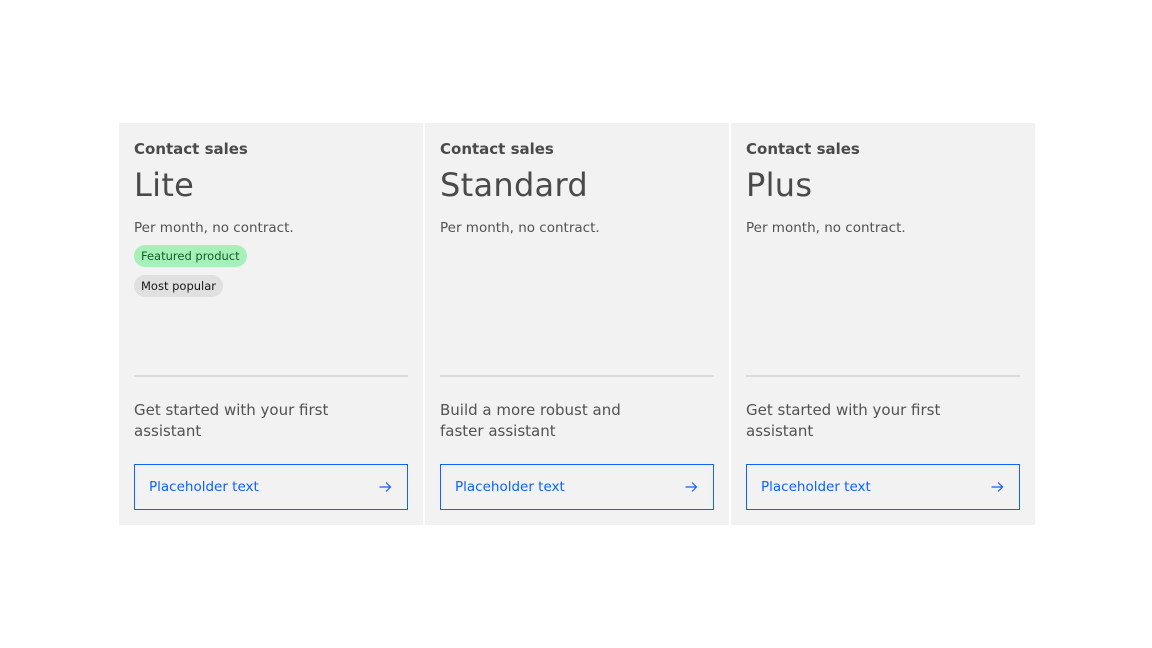 The width and height of the screenshot is (1152, 648). Describe the element at coordinates (779, 185) in the screenshot. I see `plan-name: Plus` at that location.